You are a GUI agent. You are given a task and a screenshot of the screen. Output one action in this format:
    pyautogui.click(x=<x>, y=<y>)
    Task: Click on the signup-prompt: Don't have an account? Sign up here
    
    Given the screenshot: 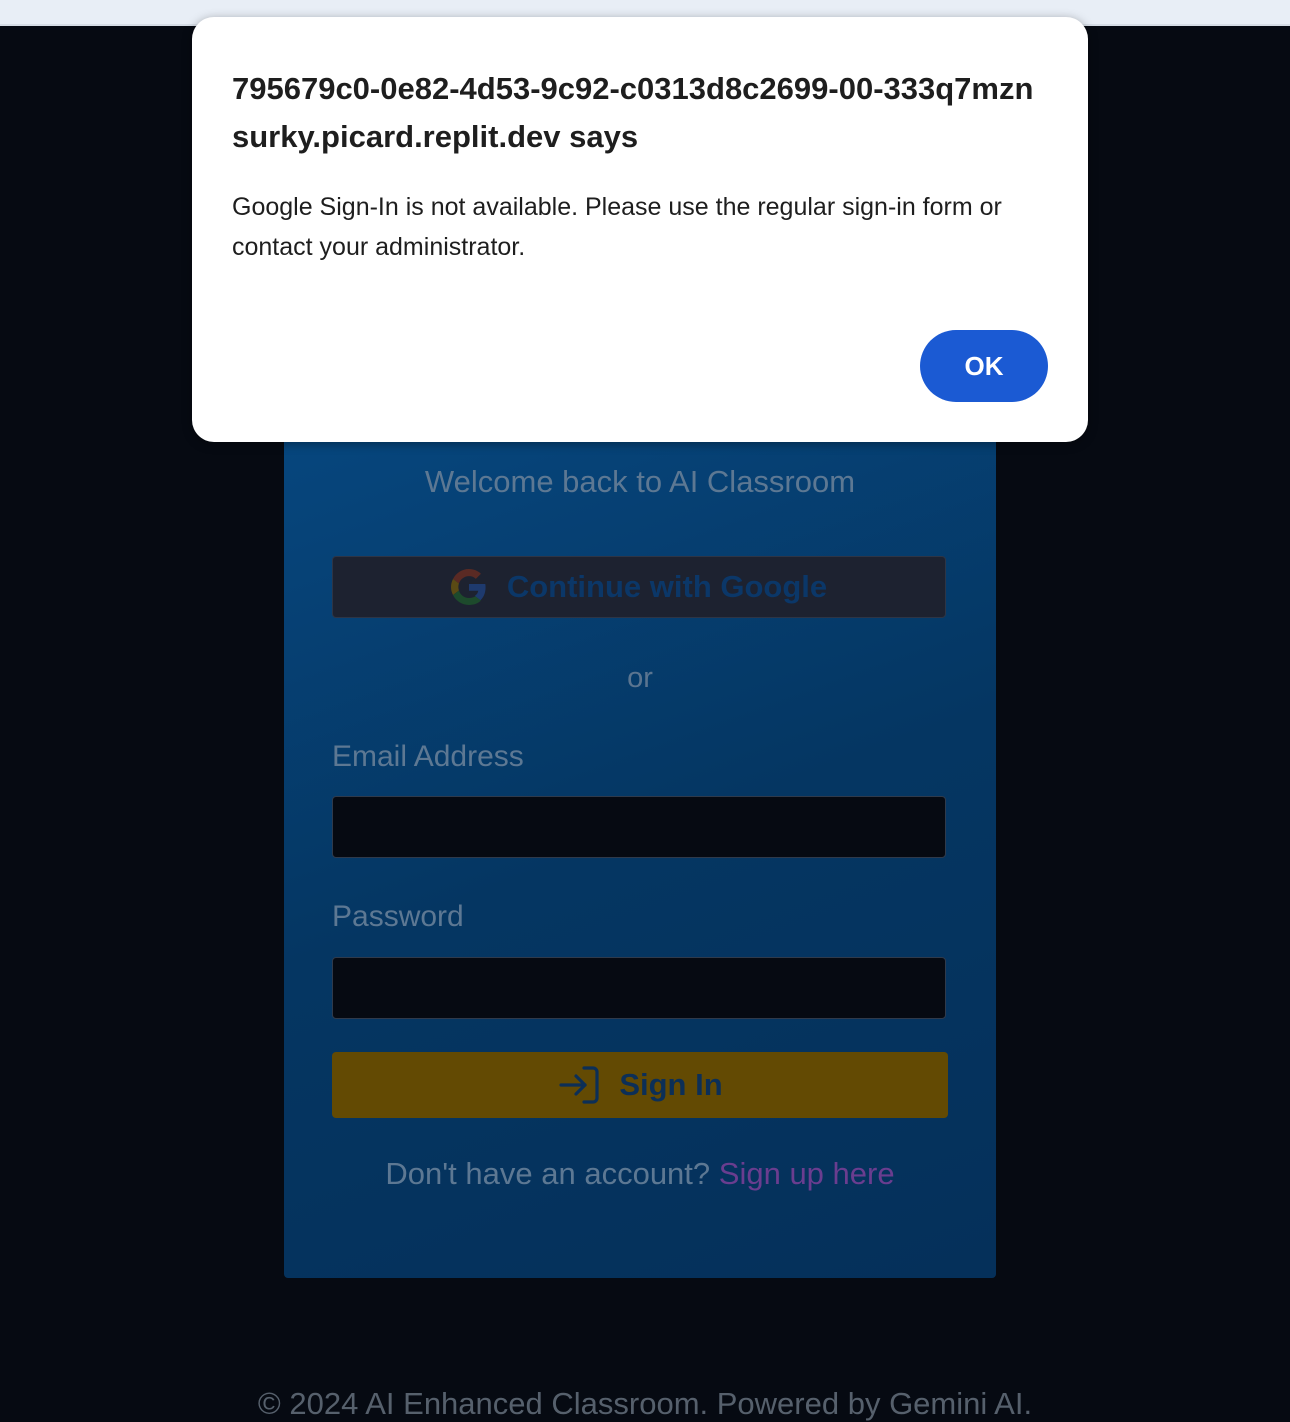 What is the action you would take?
    pyautogui.click(x=640, y=1174)
    